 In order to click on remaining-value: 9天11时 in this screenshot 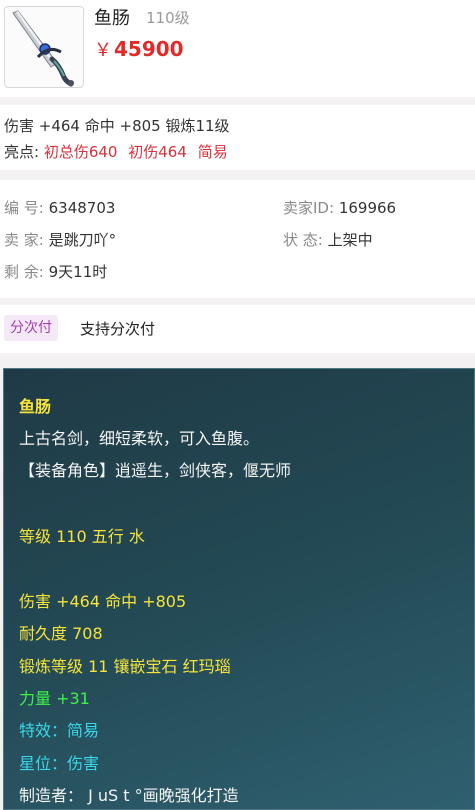, I will do `click(78, 272)`.